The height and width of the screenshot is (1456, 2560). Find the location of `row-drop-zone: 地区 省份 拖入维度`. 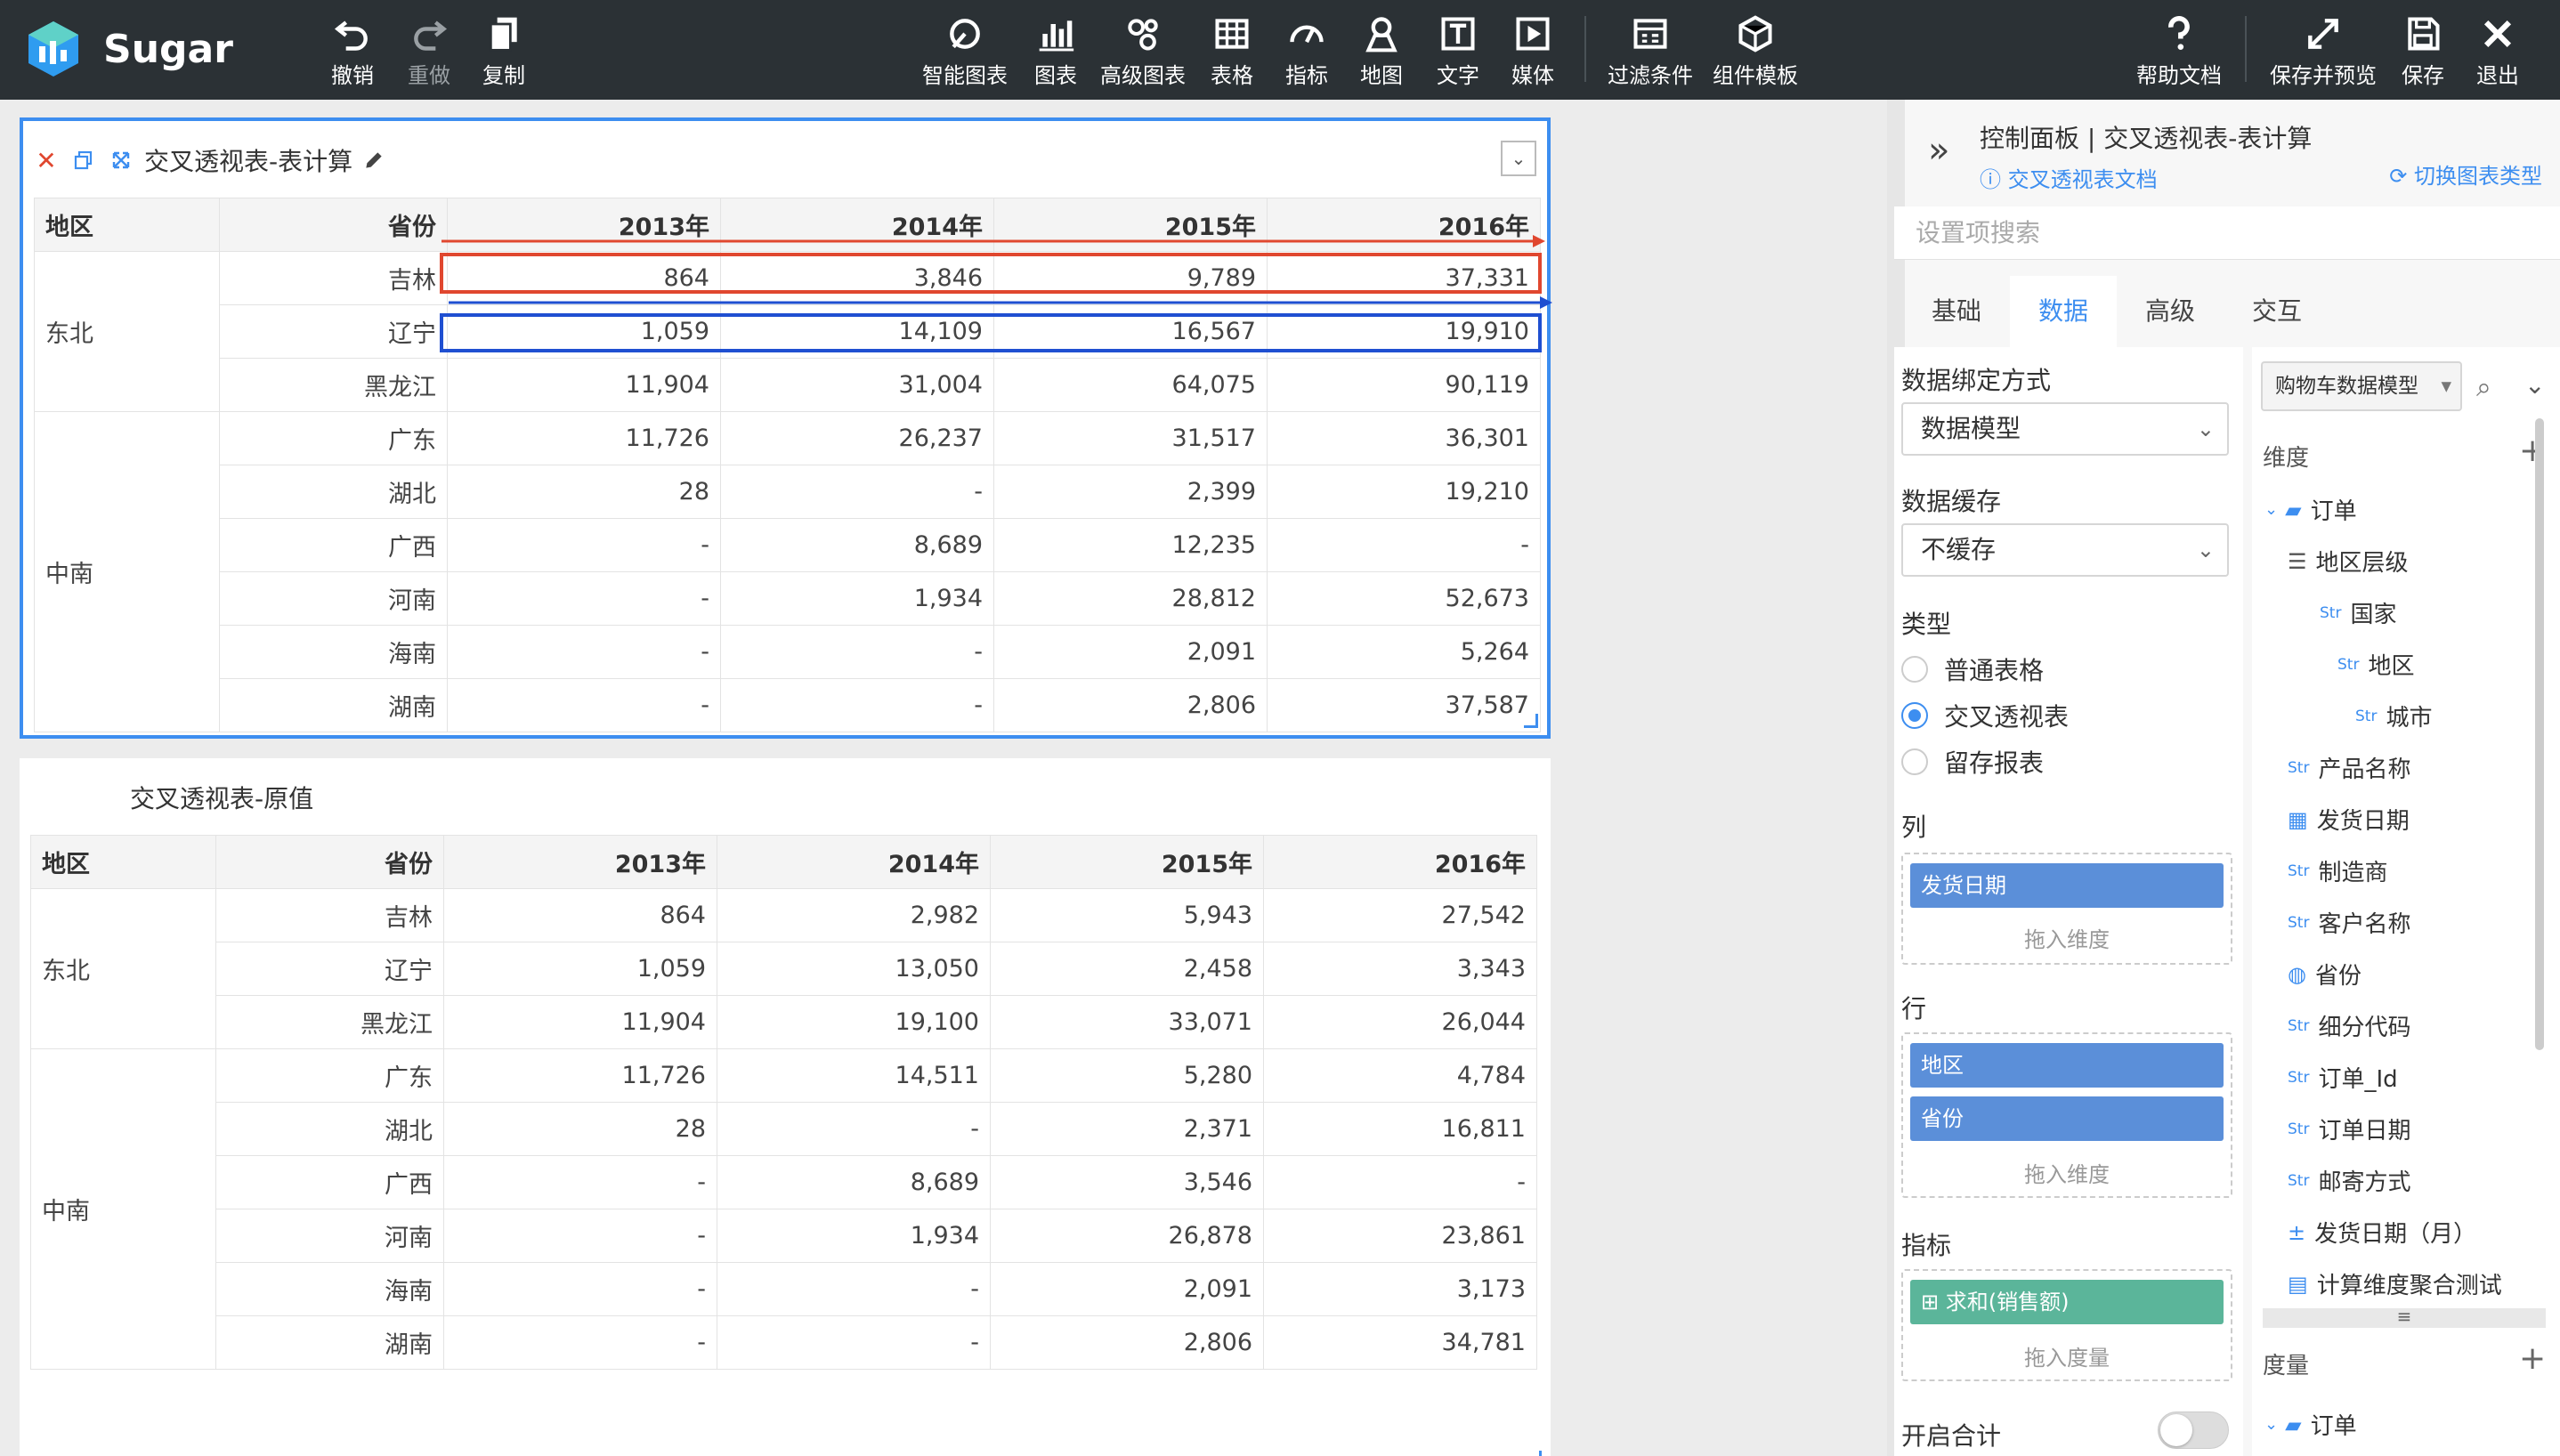

row-drop-zone: 地区 省份 拖入维度 is located at coordinates (2066, 1115).